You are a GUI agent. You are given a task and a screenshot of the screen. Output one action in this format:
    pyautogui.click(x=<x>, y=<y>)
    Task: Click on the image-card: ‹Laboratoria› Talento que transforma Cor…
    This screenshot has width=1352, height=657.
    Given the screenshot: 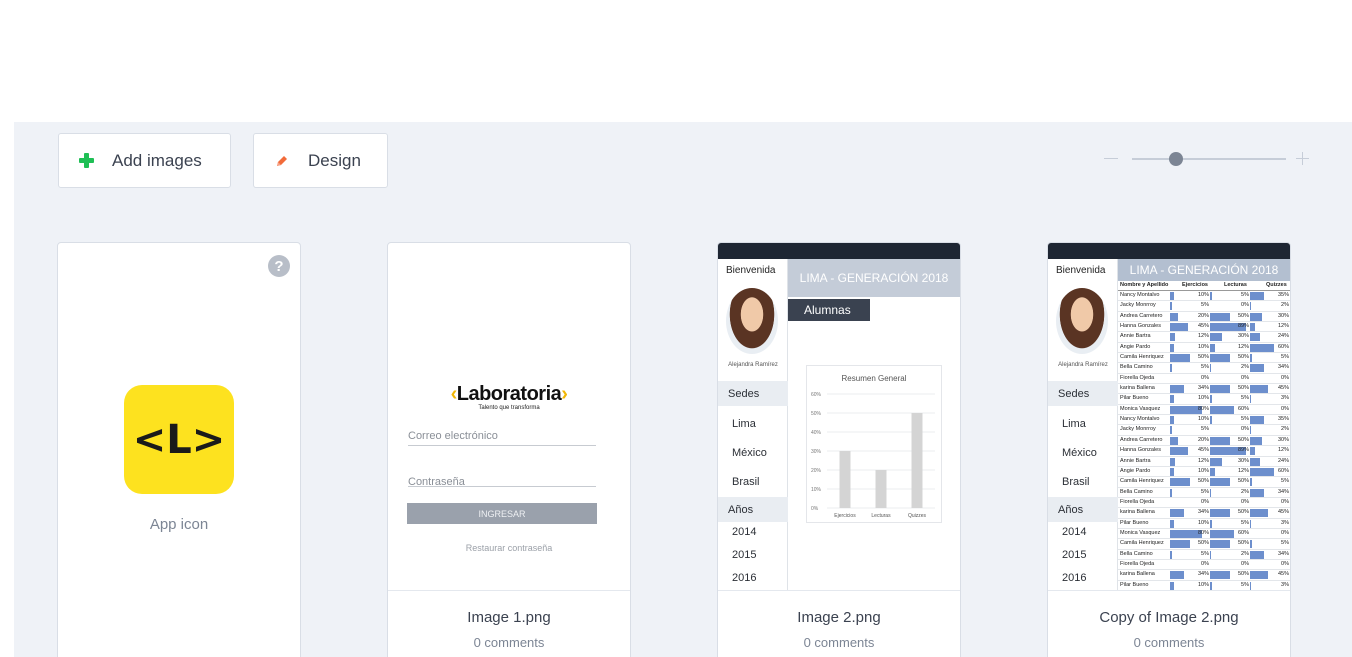 What is the action you would take?
    pyautogui.click(x=509, y=449)
    